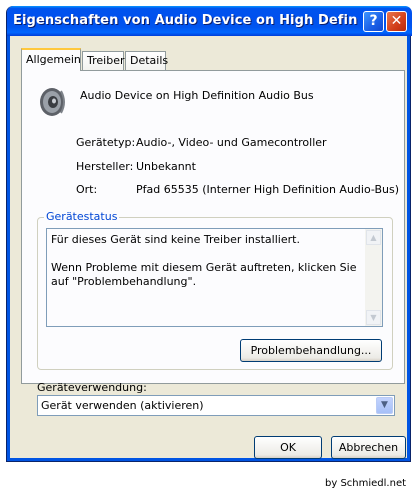 The image size is (415, 498). Describe the element at coordinates (105, 166) in the screenshot. I see `manufacturer-label: Hersteller:` at that location.